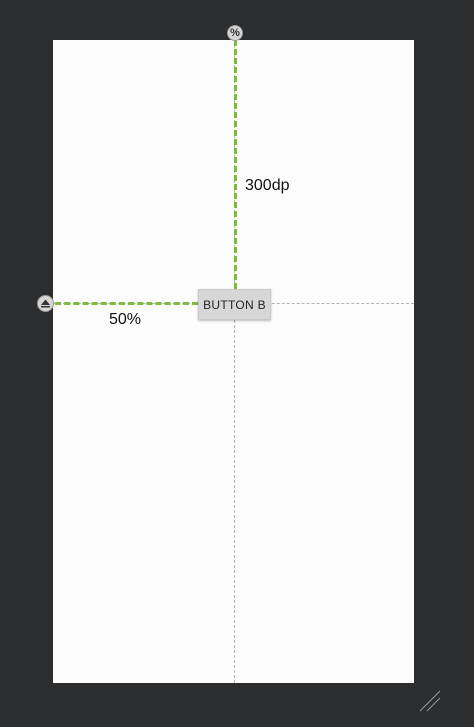  Describe the element at coordinates (267, 185) in the screenshot. I see `top-constraint-label: 300dp` at that location.